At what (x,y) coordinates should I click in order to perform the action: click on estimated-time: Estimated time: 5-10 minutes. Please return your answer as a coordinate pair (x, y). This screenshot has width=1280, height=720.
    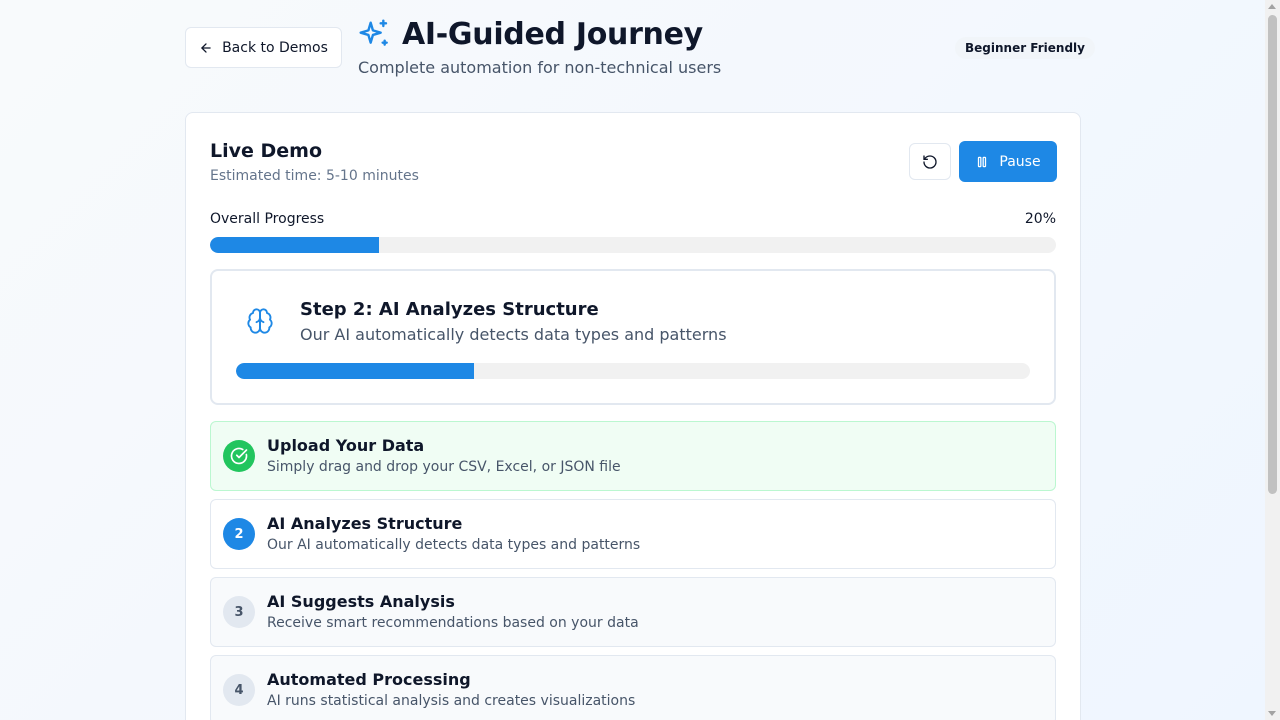
    Looking at the image, I should click on (314, 176).